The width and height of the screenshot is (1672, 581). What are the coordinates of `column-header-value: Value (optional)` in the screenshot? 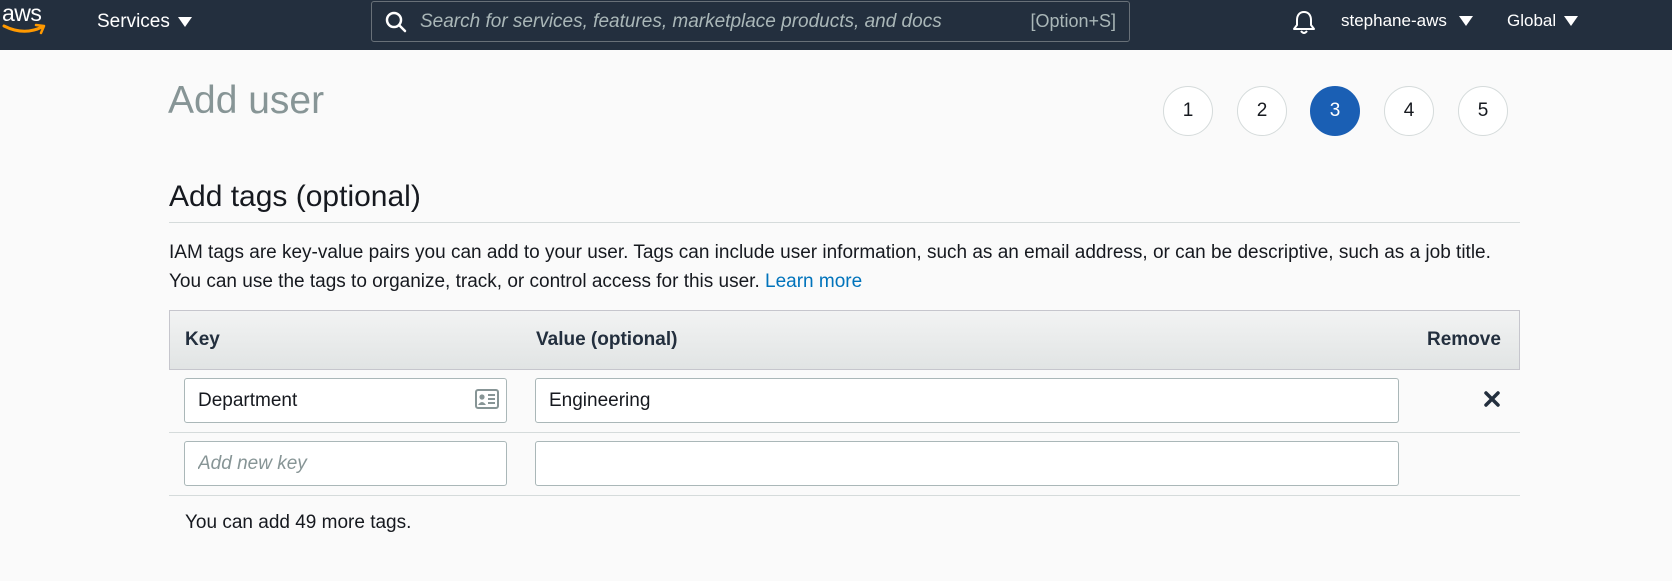 It's located at (607, 339).